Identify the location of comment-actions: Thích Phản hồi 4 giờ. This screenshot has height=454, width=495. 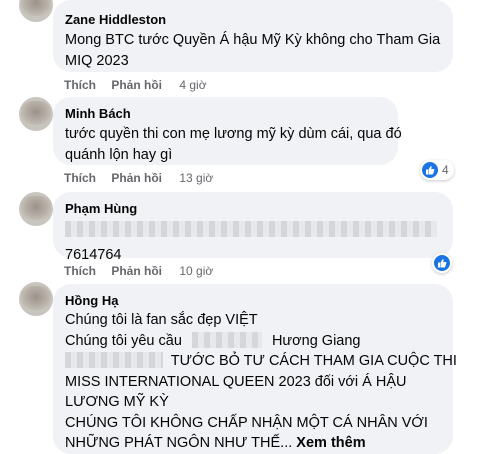
(135, 85).